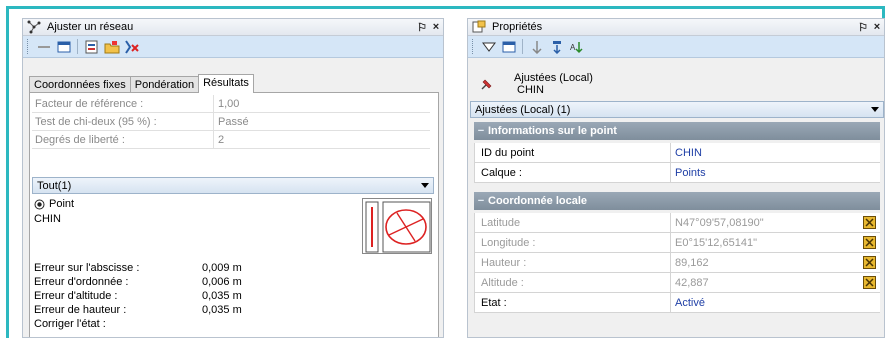 This screenshot has width=891, height=338. Describe the element at coordinates (123, 103) in the screenshot. I see `stat-label: Facteur de référence :` at that location.